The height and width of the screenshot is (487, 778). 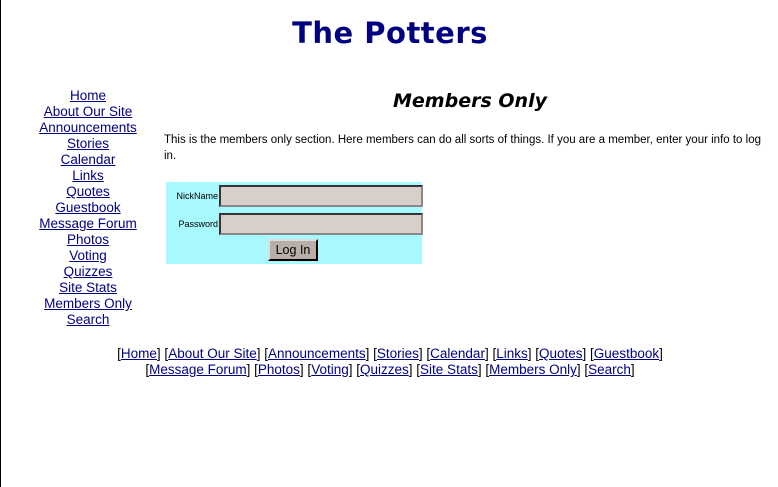 I want to click on footer-link-calendar: Calendar, so click(x=457, y=353).